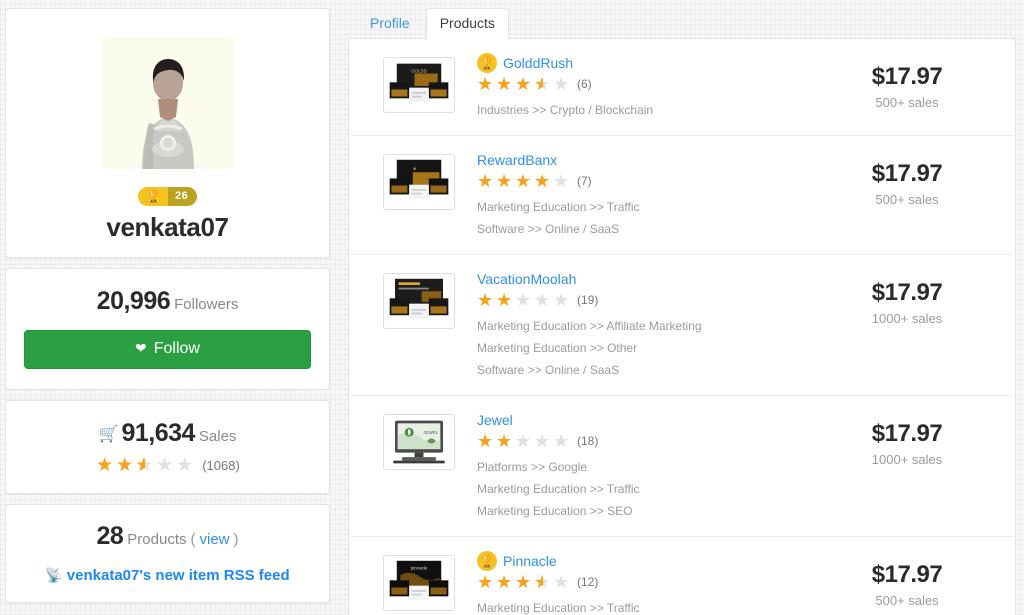  Describe the element at coordinates (176, 348) in the screenshot. I see `follow-button-label: Follow` at that location.